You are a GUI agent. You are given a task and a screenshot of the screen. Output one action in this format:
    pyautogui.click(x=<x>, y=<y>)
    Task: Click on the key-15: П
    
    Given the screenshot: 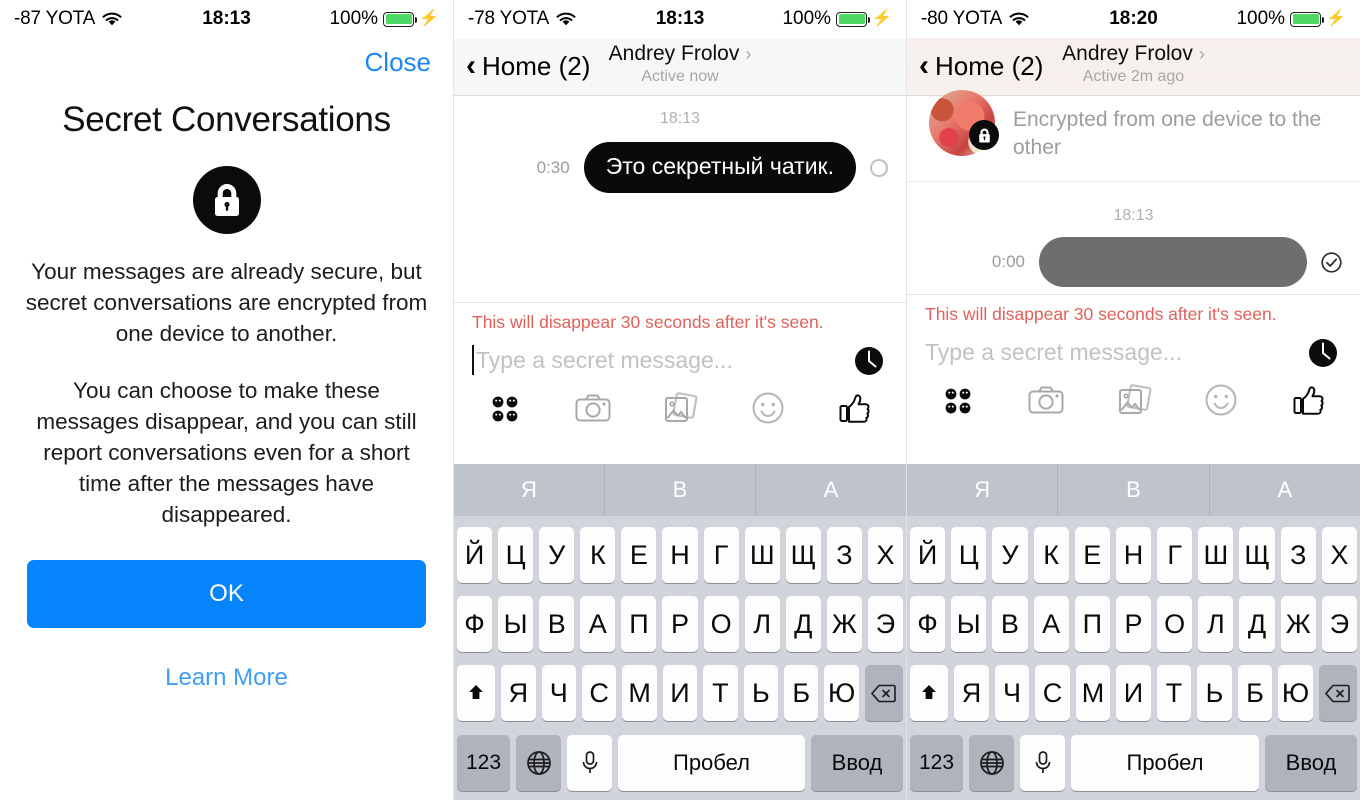 What is the action you would take?
    pyautogui.click(x=1092, y=624)
    